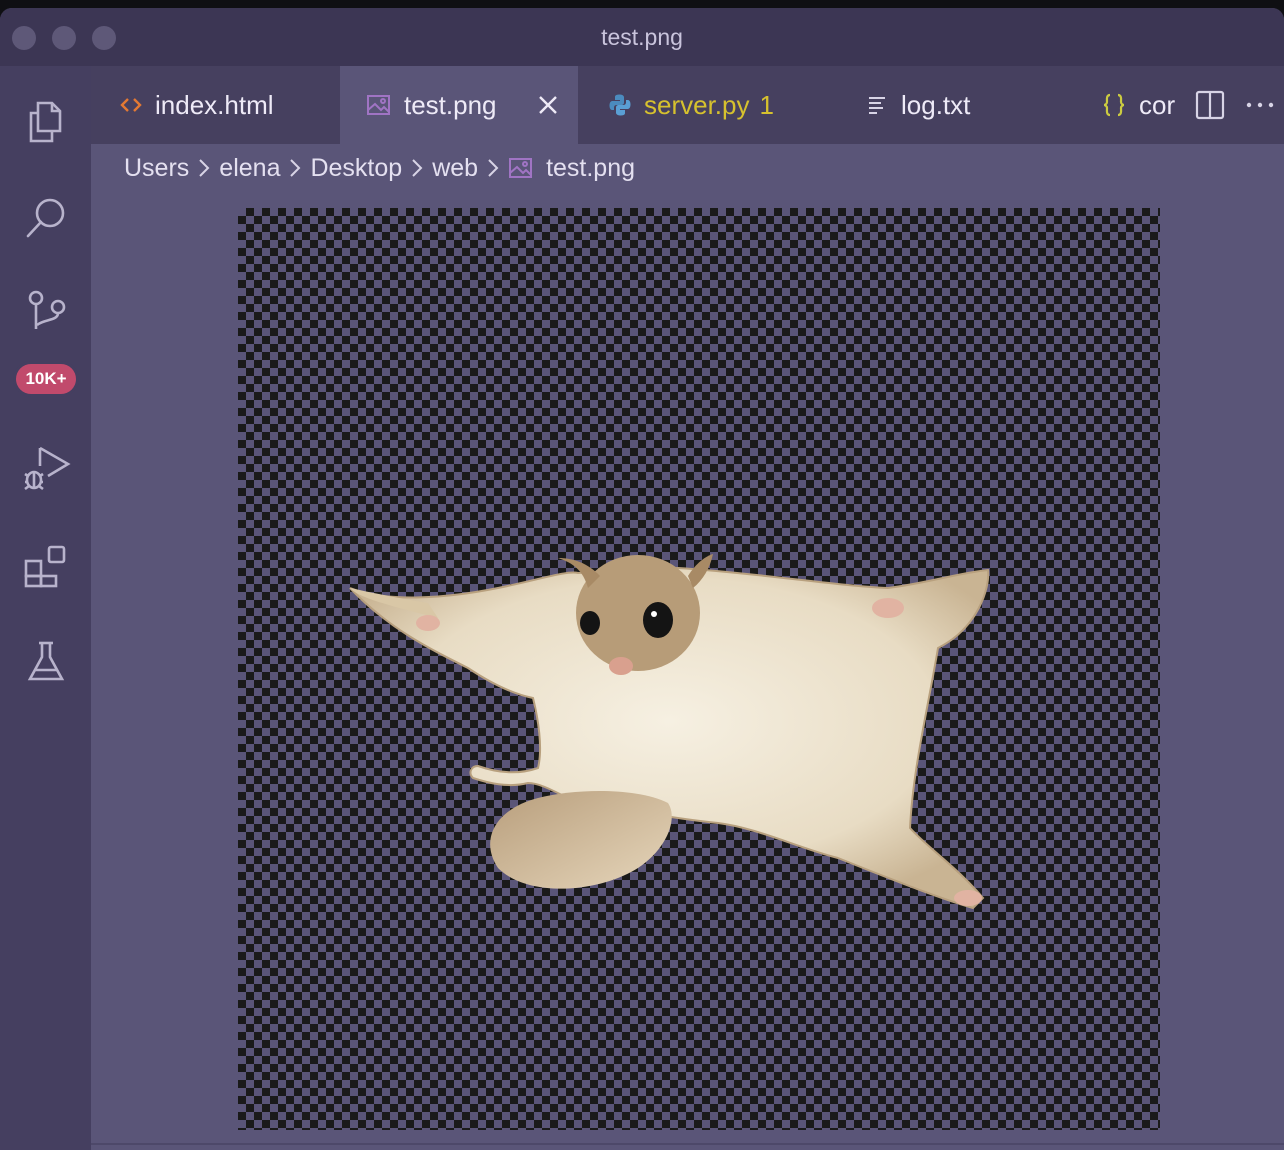 Image resolution: width=1284 pixels, height=1150 pixels. Describe the element at coordinates (1114, 105) in the screenshot. I see `json-braces-icon` at that location.